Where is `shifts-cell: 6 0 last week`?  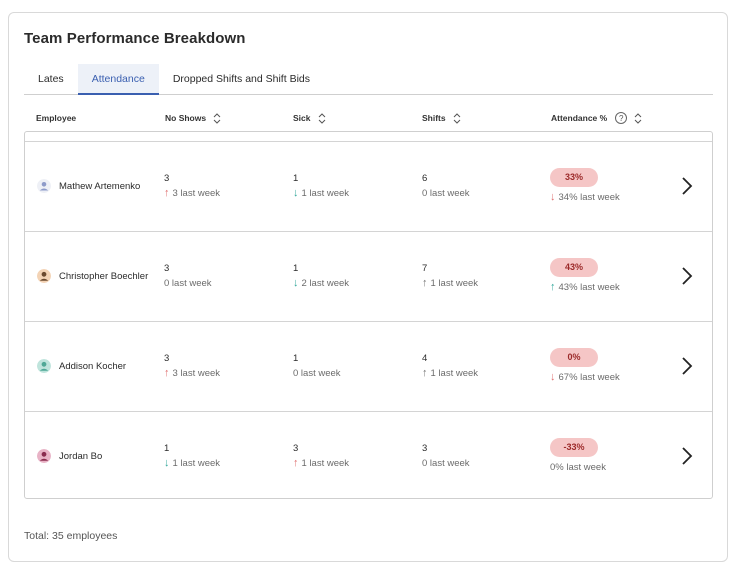
shifts-cell: 6 0 last week is located at coordinates (446, 186).